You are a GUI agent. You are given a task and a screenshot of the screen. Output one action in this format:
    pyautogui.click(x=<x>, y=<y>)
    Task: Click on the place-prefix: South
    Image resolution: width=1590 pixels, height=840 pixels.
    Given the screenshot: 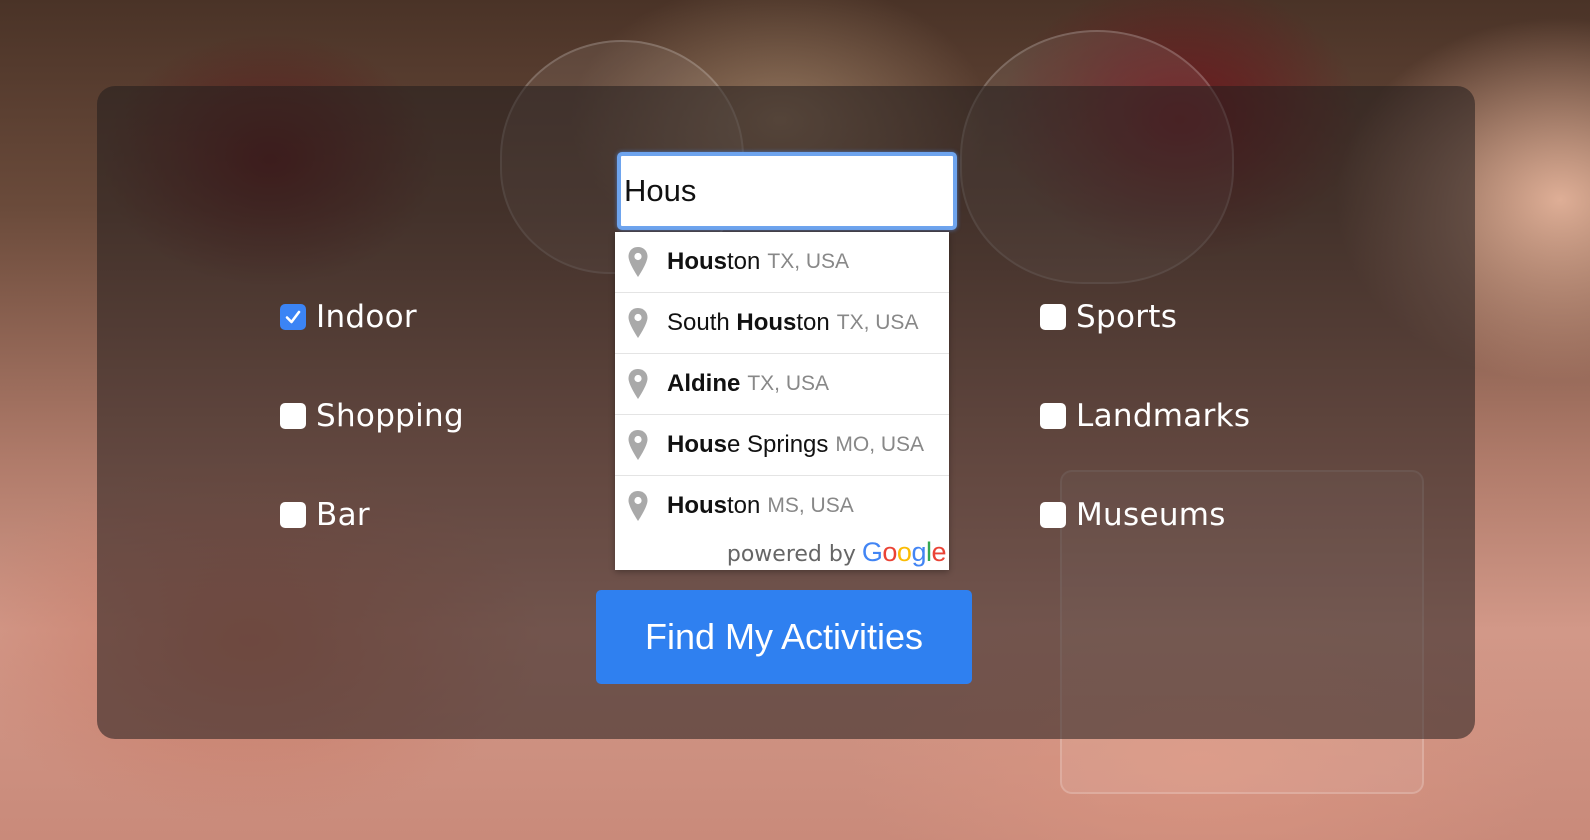 What is the action you would take?
    pyautogui.click(x=702, y=322)
    